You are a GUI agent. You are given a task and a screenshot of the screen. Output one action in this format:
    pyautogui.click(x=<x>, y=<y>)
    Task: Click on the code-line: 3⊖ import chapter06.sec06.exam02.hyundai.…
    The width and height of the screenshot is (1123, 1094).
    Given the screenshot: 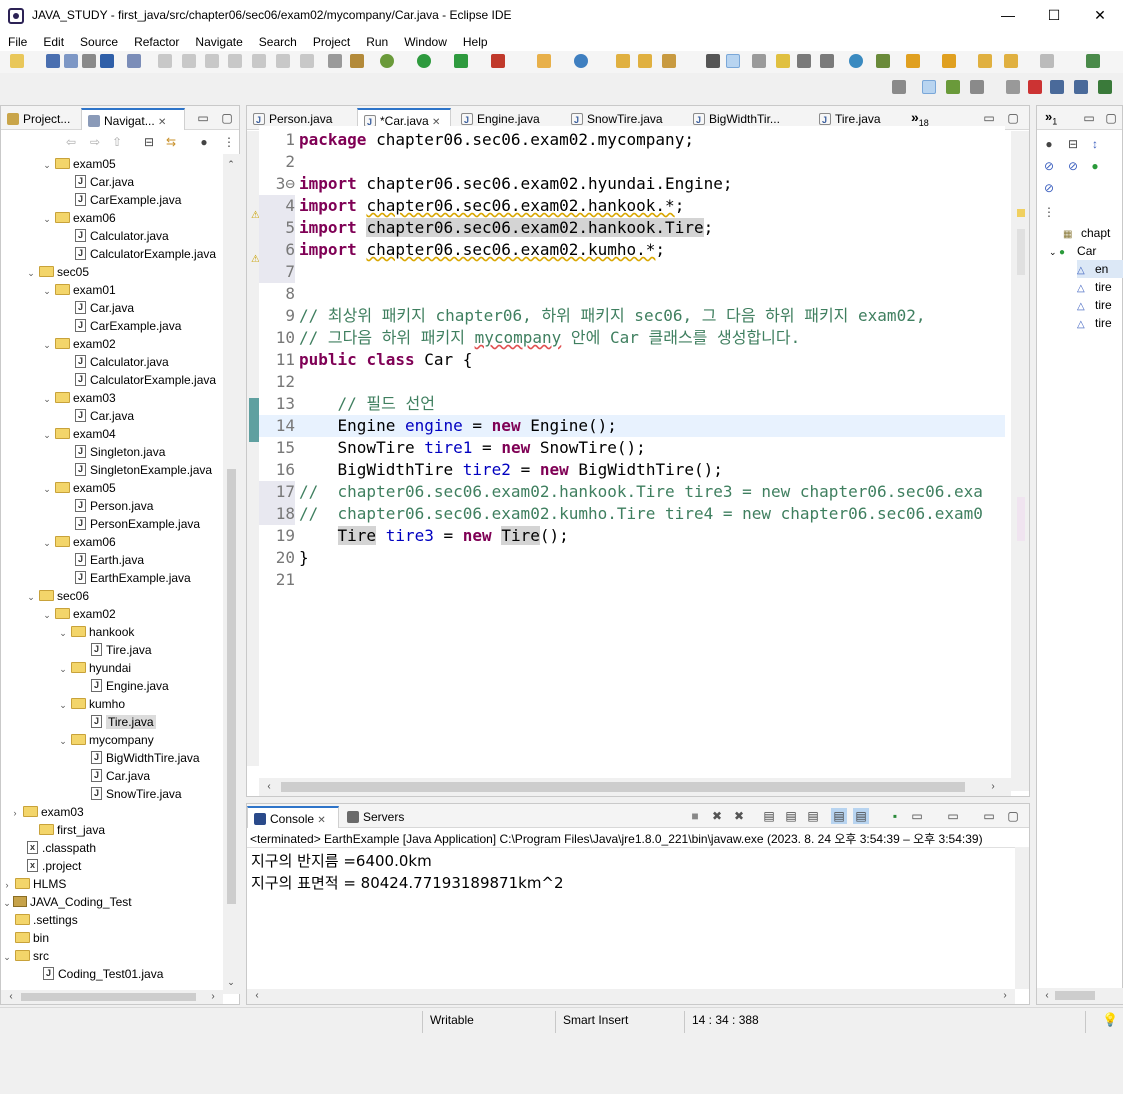 What is the action you would take?
    pyautogui.click(x=632, y=184)
    